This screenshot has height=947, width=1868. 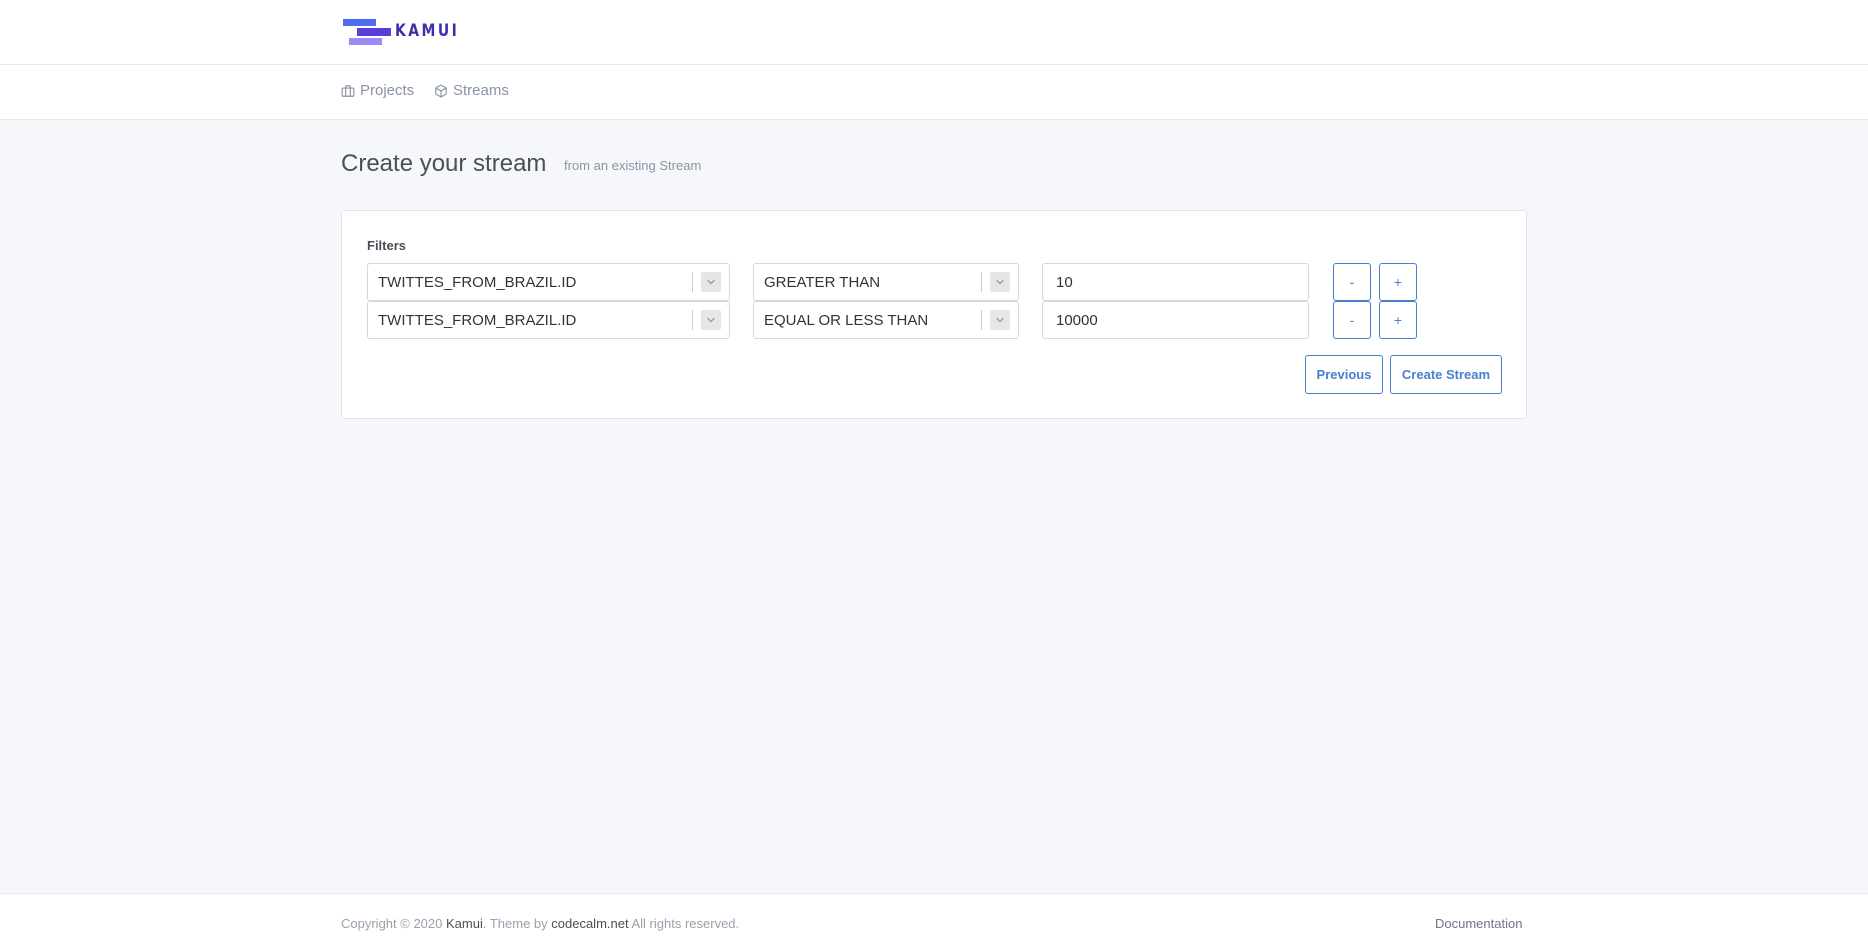 I want to click on logo-mark-icon, so click(x=366, y=31).